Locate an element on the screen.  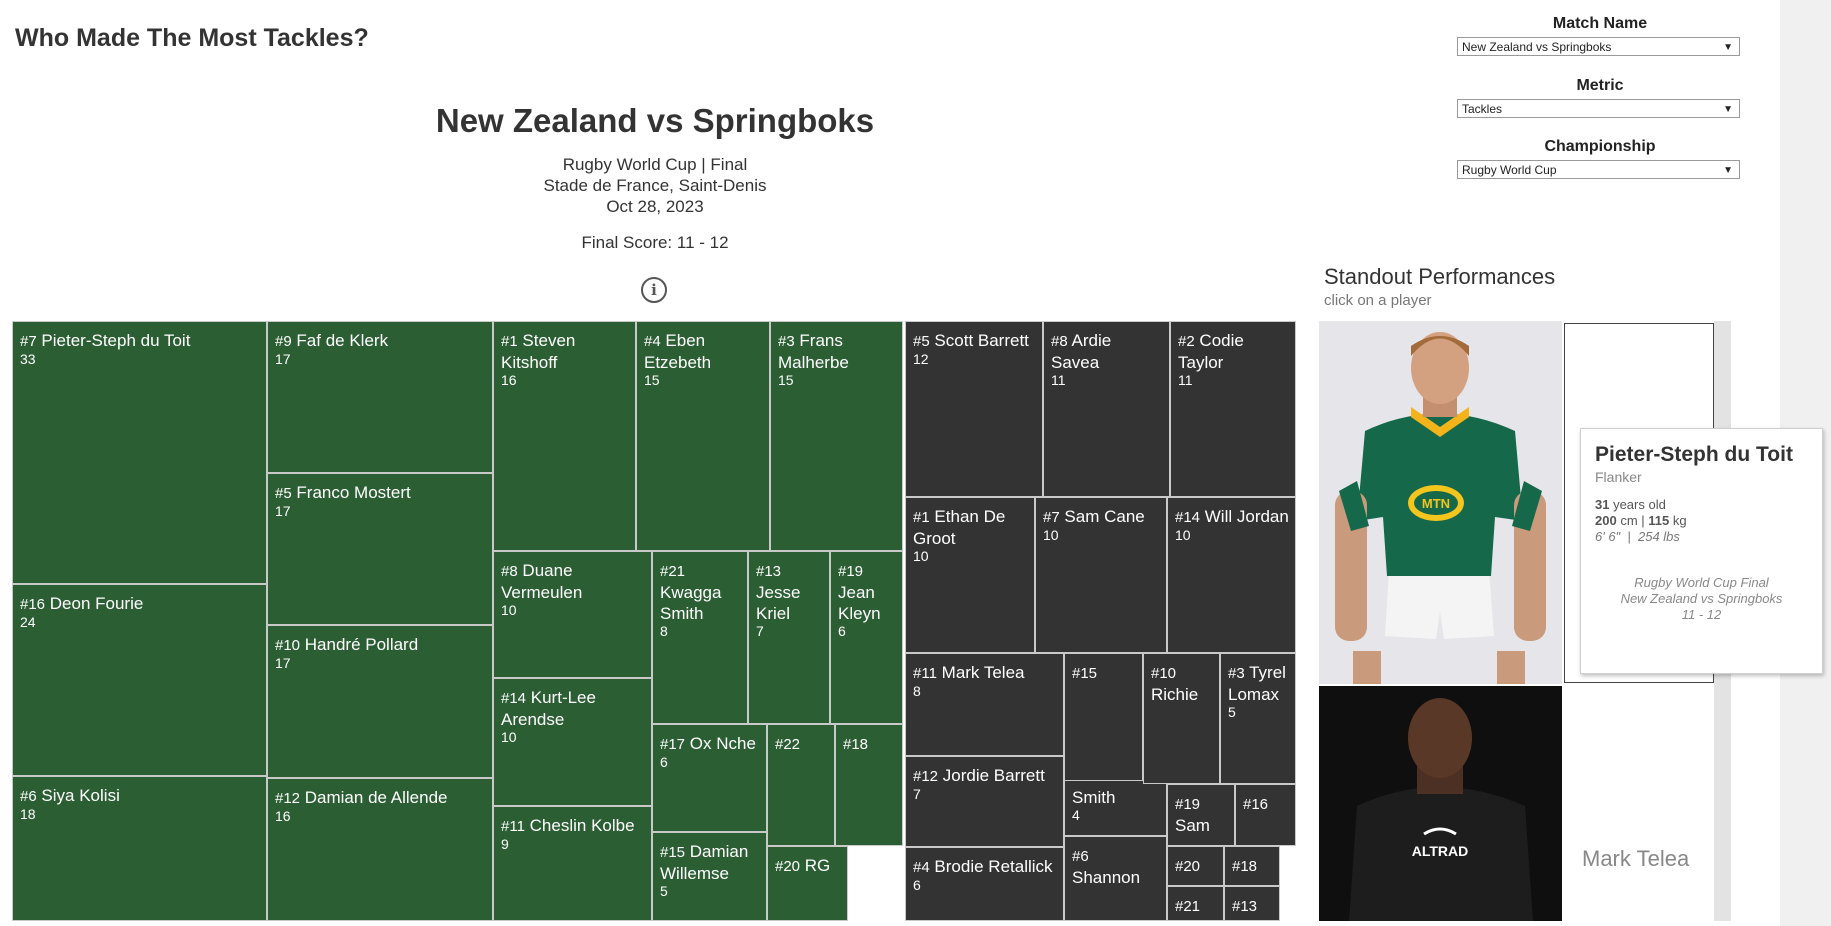
treemap-tile-springboks: #6 Siya Kolisi 18 is located at coordinates (139, 848).